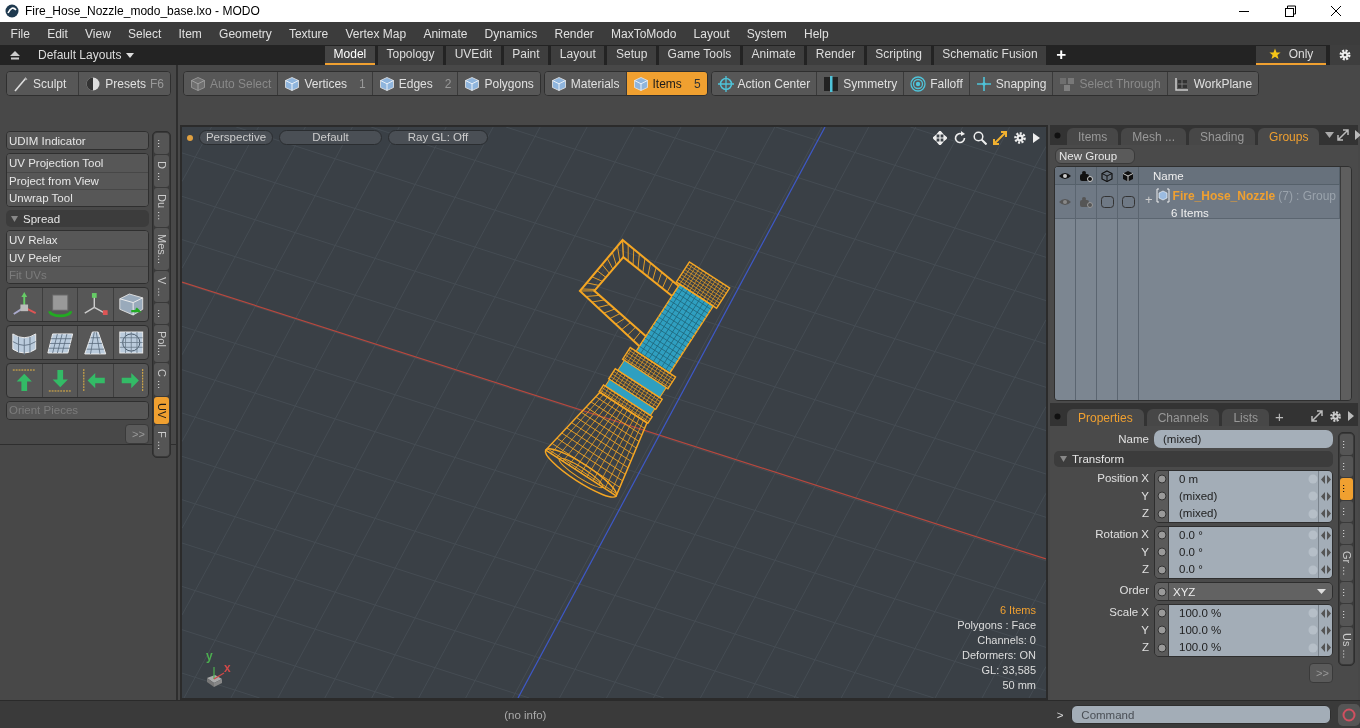  What do you see at coordinates (699, 55) in the screenshot?
I see `layout-tab: Game Tools` at bounding box center [699, 55].